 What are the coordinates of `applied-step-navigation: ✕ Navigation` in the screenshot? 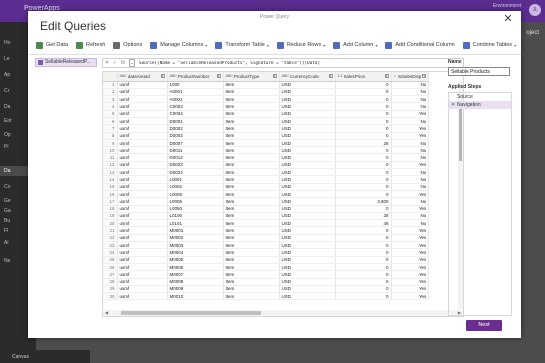 It's located at (480, 105).